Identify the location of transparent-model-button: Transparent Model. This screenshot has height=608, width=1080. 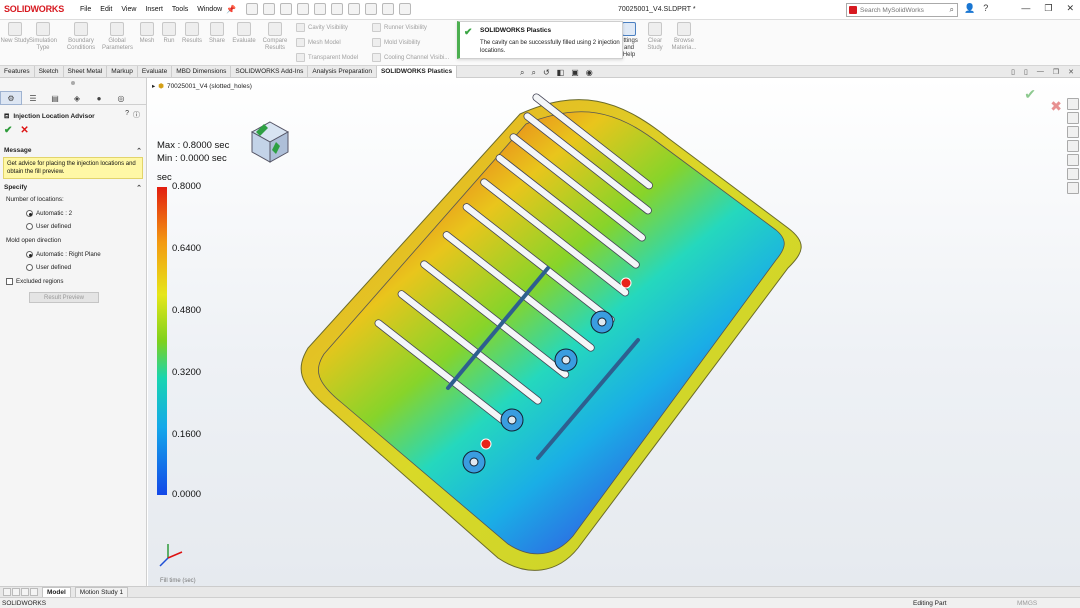
(327, 57).